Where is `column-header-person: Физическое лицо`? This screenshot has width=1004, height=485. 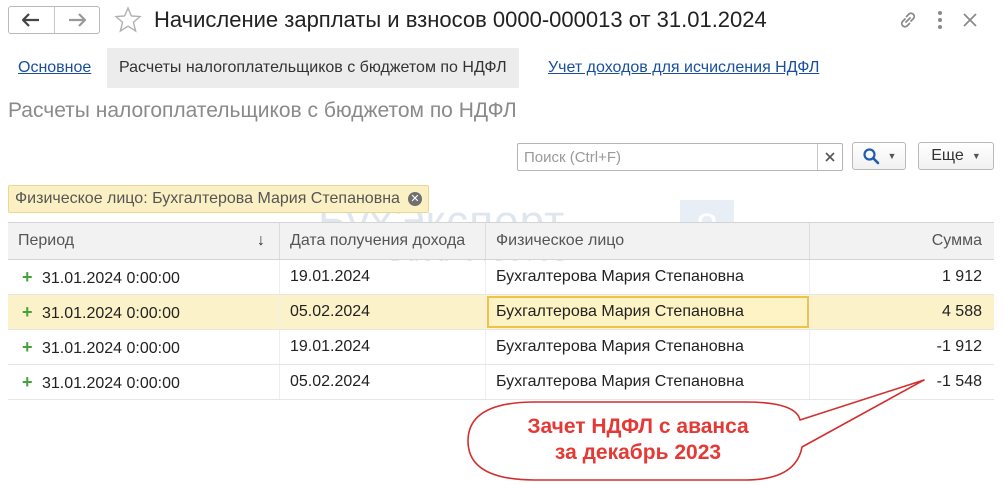
column-header-person: Физическое лицо is located at coordinates (648, 241).